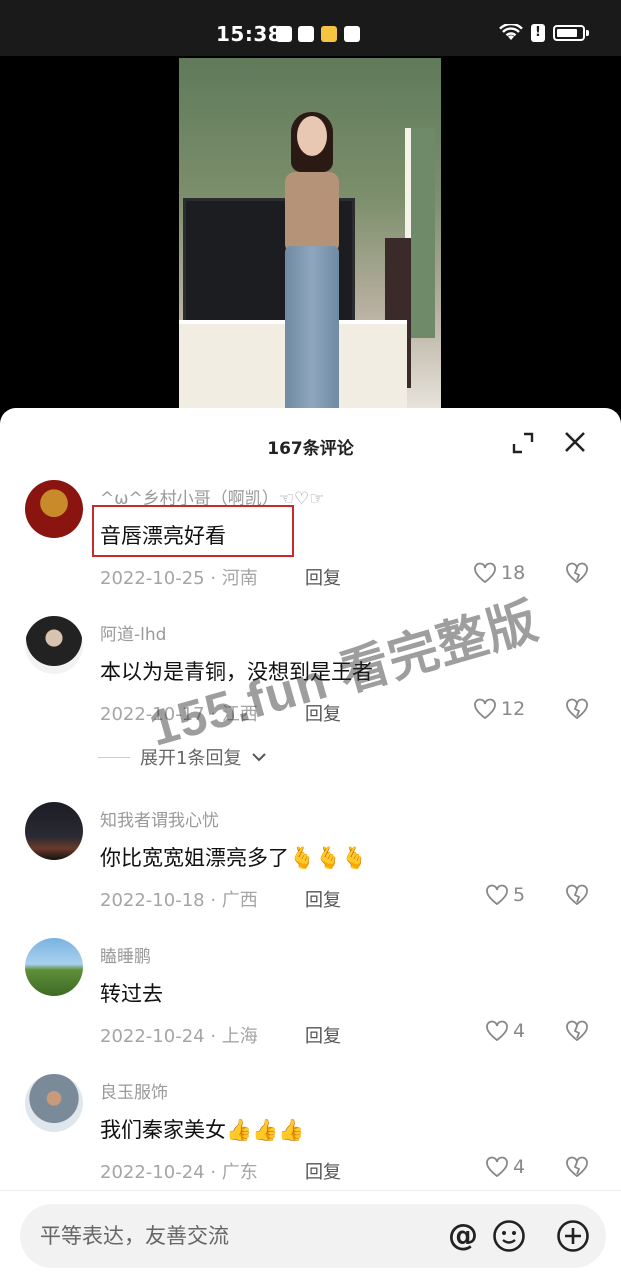 The width and height of the screenshot is (621, 1280). Describe the element at coordinates (511, 32) in the screenshot. I see `wifi-icon` at that location.